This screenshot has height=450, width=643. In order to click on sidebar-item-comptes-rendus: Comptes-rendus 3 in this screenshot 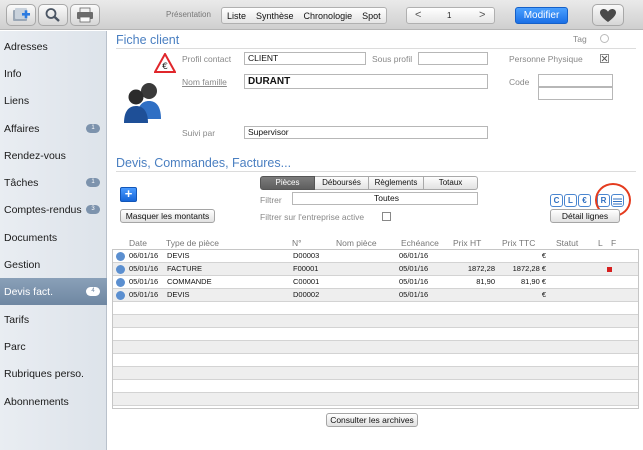, I will do `click(53, 209)`.